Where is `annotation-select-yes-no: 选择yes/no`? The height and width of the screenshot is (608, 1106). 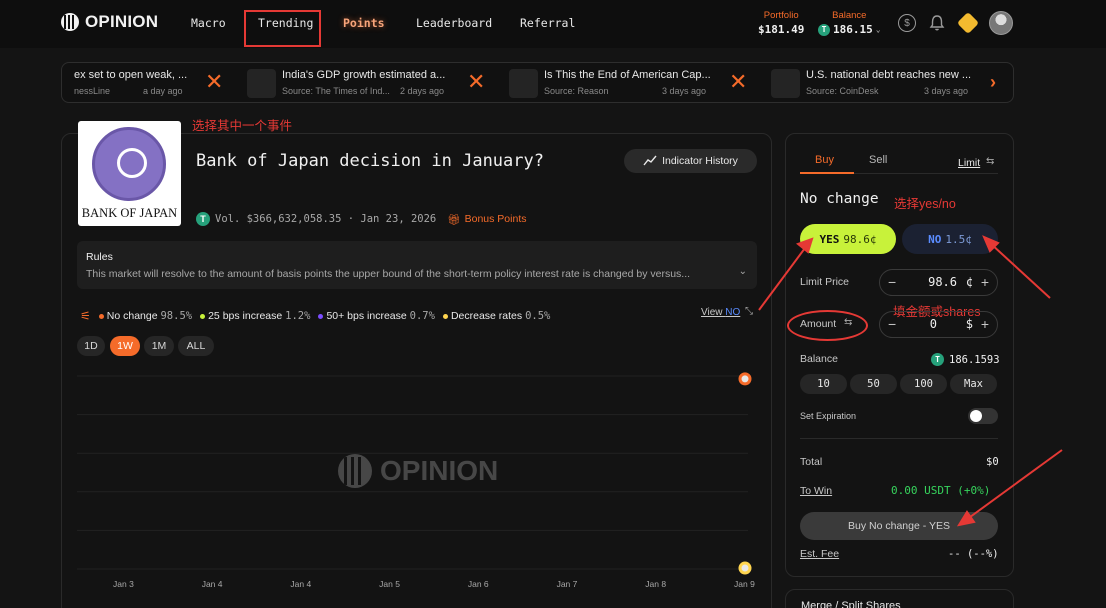
annotation-select-yes-no: 选择yes/no is located at coordinates (925, 204).